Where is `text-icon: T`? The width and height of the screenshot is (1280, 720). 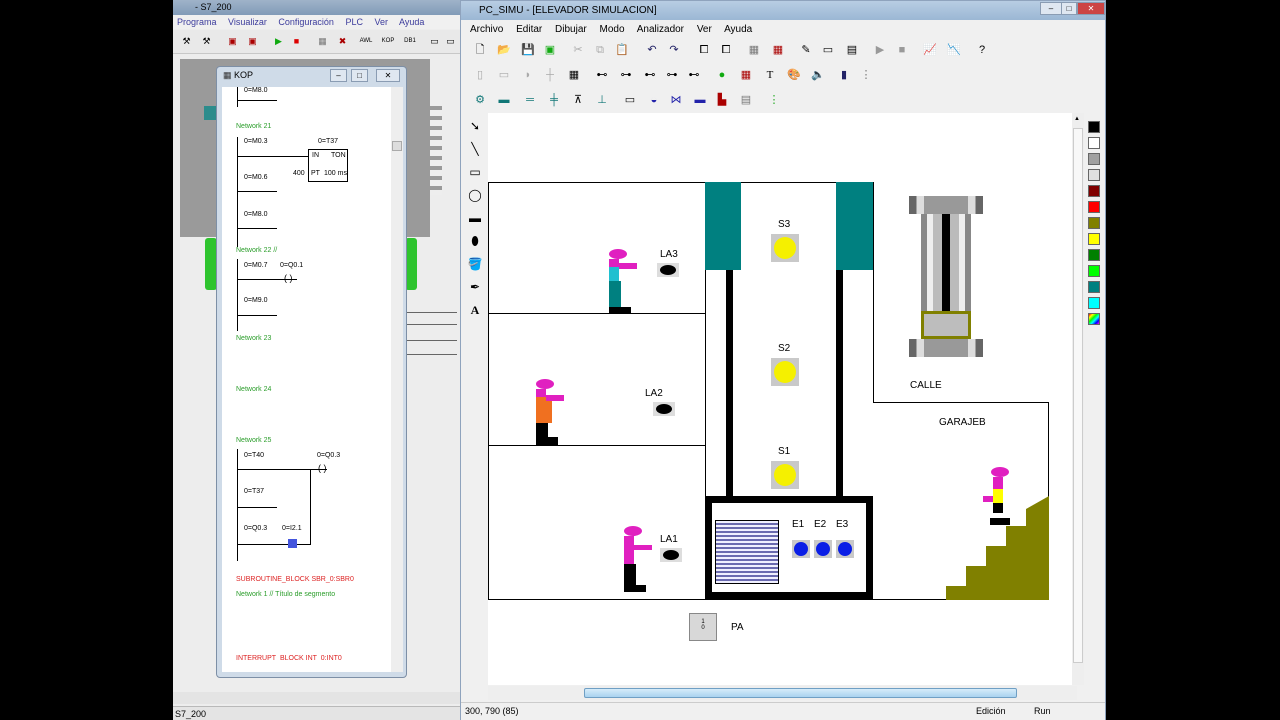 text-icon: T is located at coordinates (770, 75).